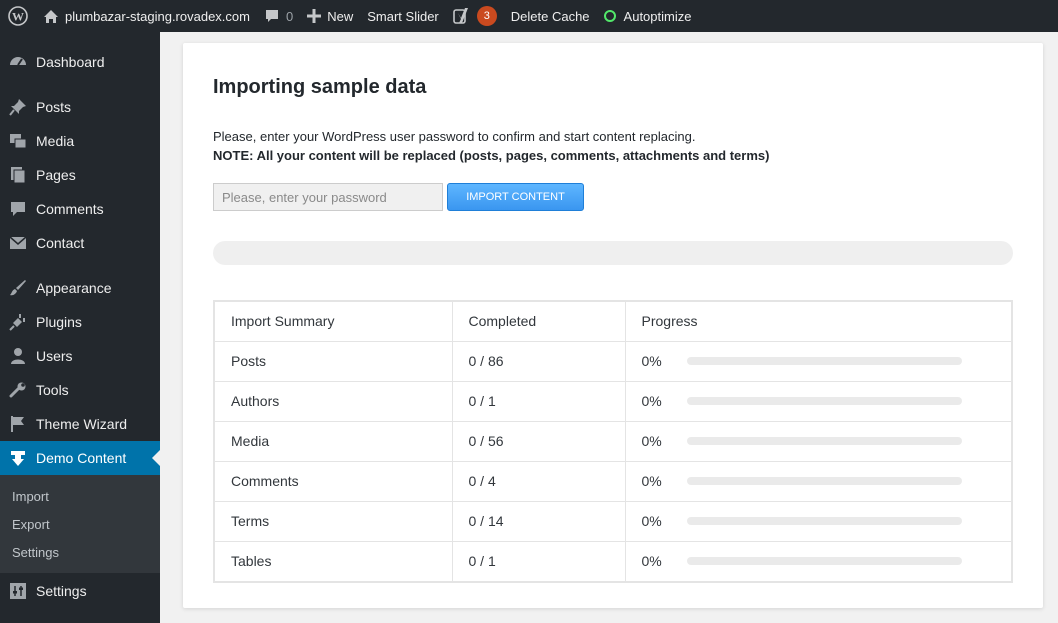  Describe the element at coordinates (340, 16) in the screenshot. I see `new-label: New` at that location.